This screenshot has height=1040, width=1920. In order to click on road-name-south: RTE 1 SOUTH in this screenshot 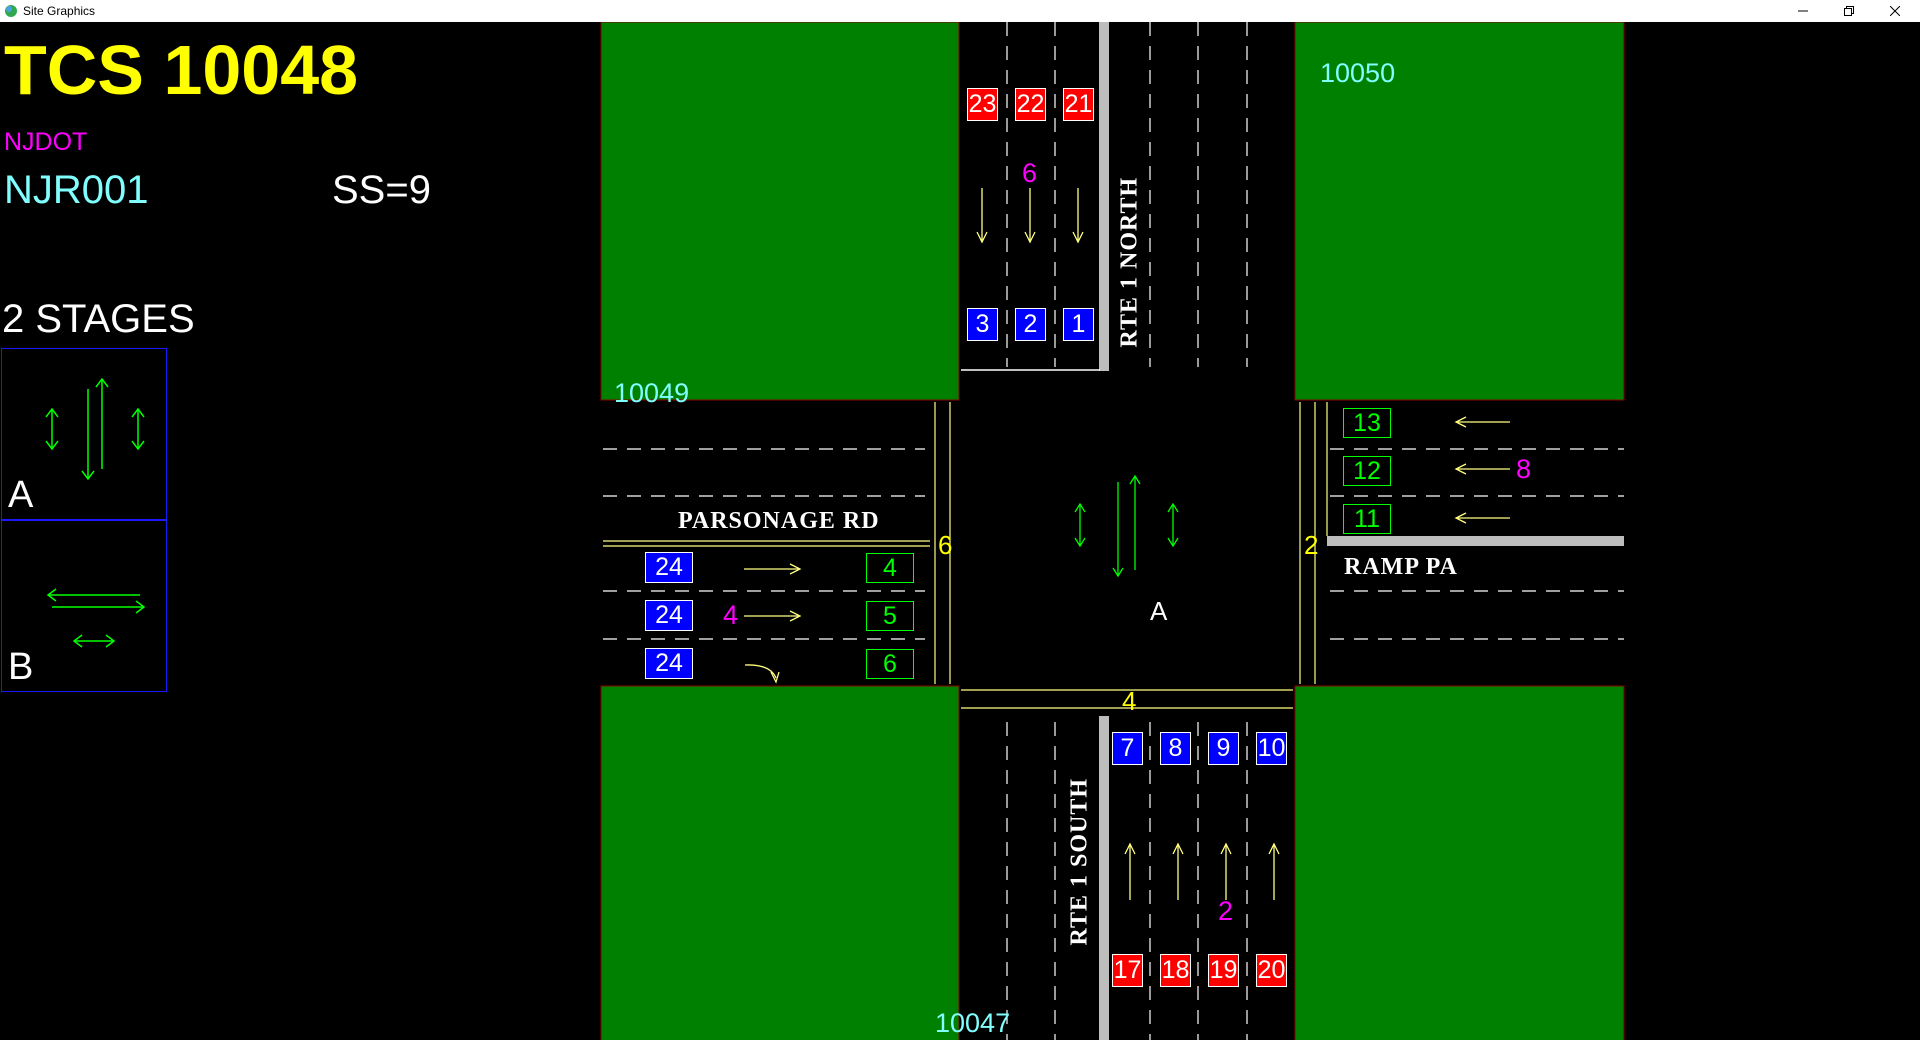, I will do `click(1079, 861)`.